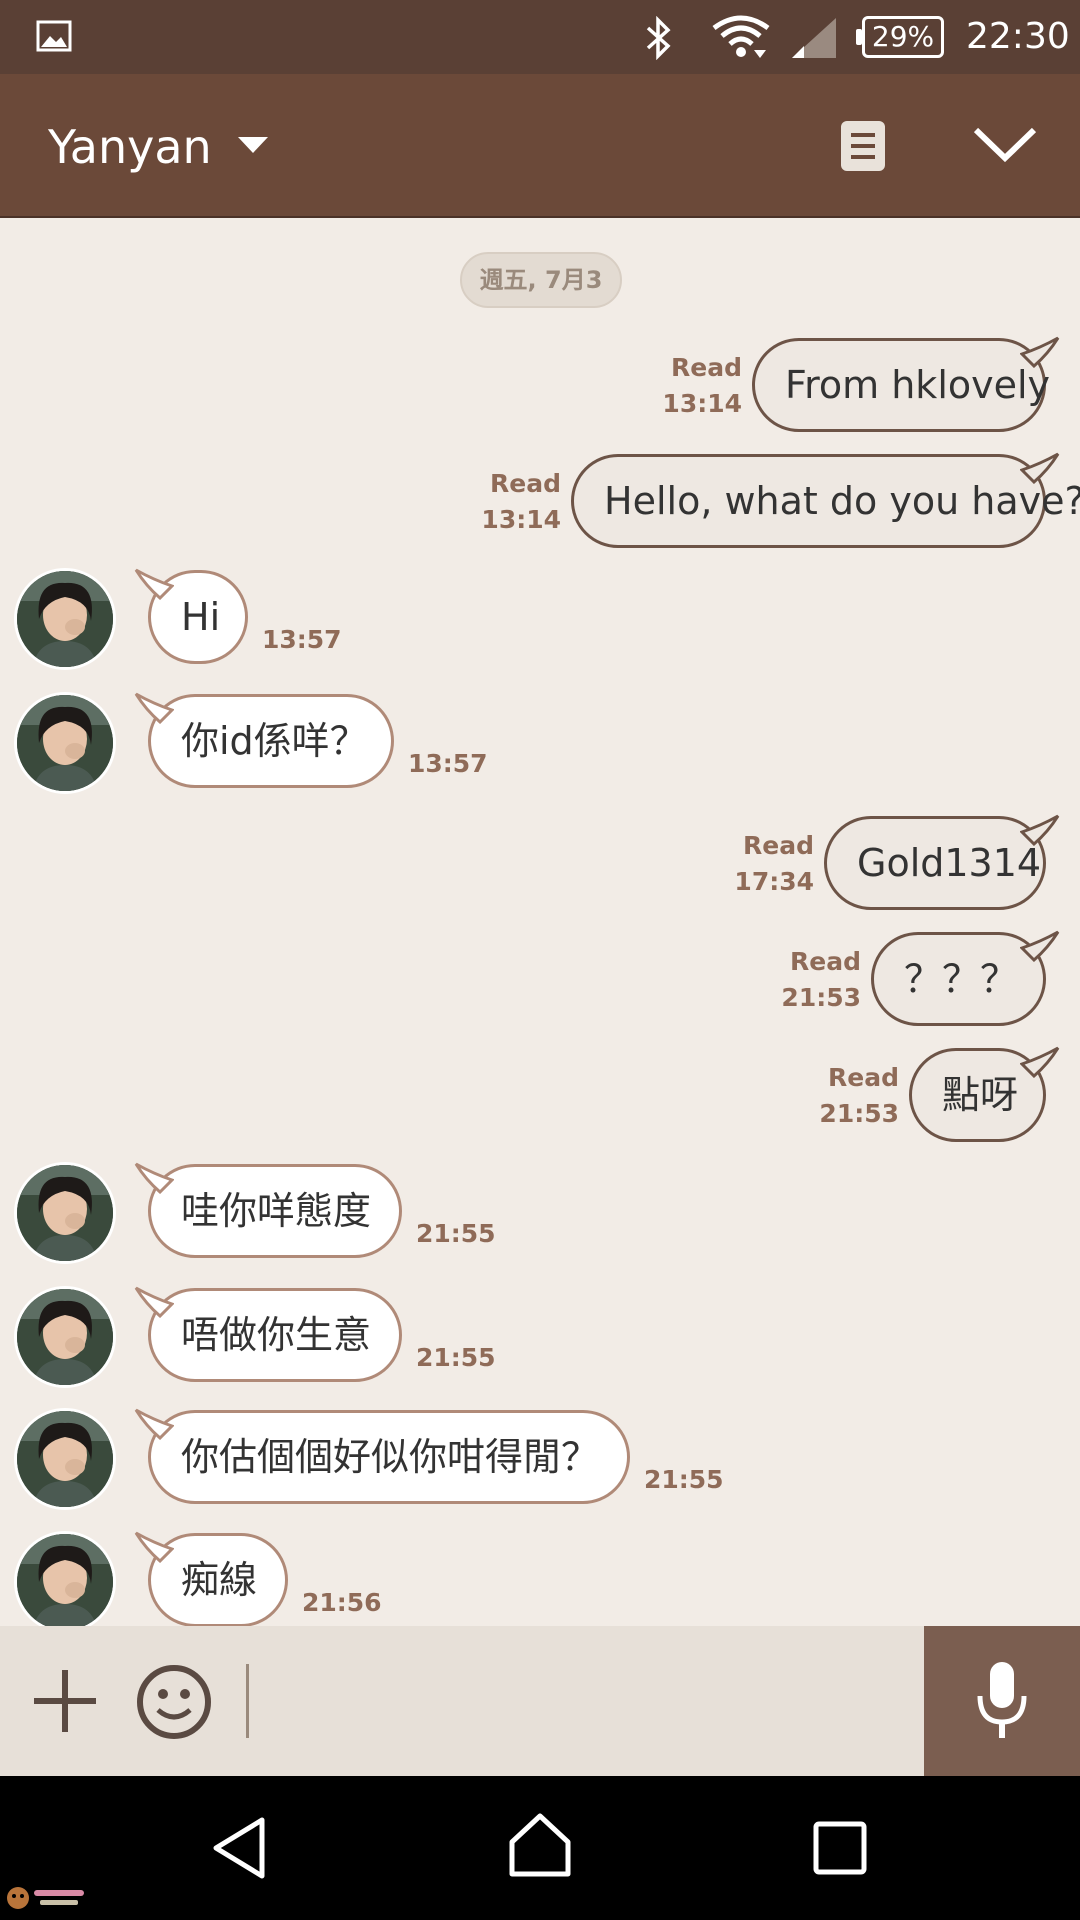 Image resolution: width=1080 pixels, height=1920 pixels. What do you see at coordinates (935, 863) in the screenshot?
I see `message-bubble: Gold1314` at bounding box center [935, 863].